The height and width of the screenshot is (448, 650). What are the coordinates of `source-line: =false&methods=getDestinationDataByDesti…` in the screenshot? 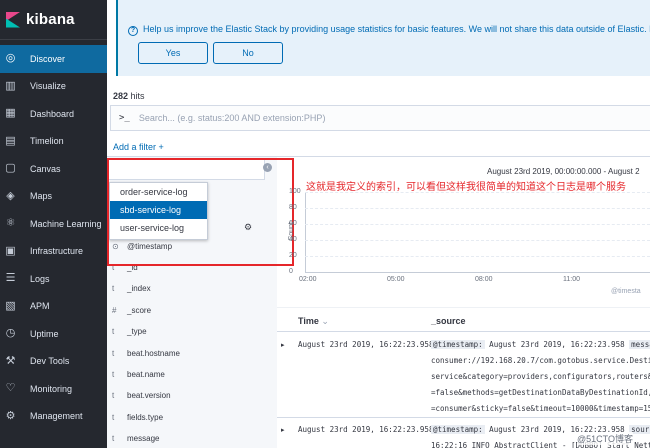 It's located at (540, 392).